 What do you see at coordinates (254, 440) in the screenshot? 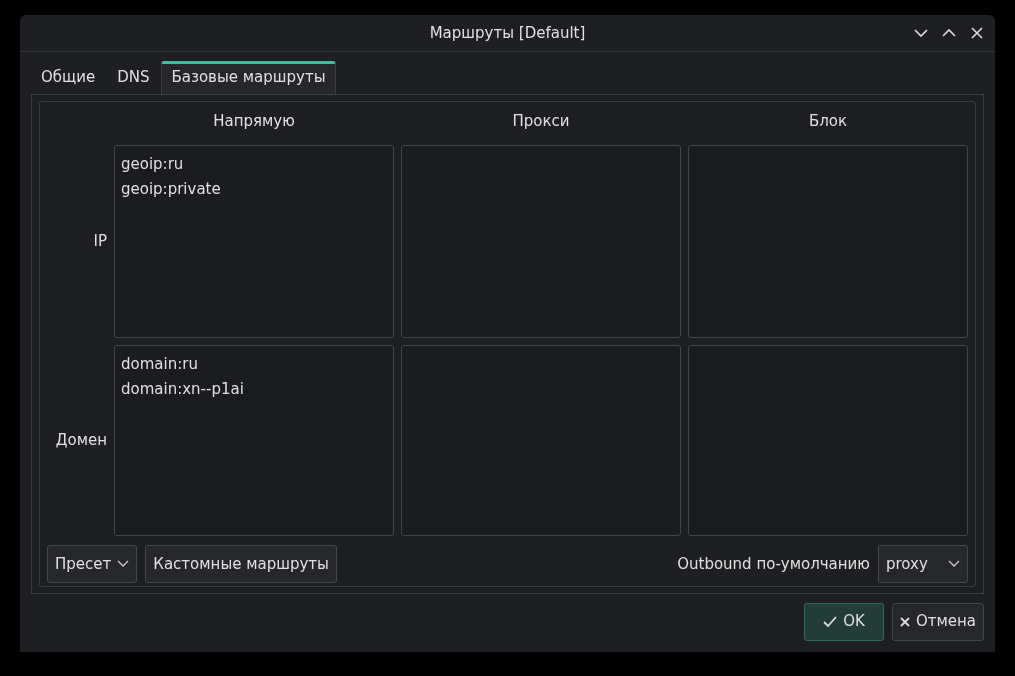
I see `rule-list-field: domain:ru domain:xn--p1ai` at bounding box center [254, 440].